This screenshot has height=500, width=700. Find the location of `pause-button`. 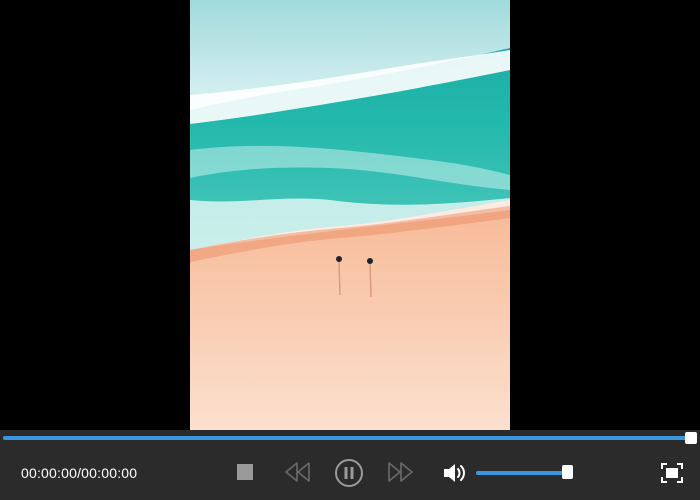

pause-button is located at coordinates (349, 473).